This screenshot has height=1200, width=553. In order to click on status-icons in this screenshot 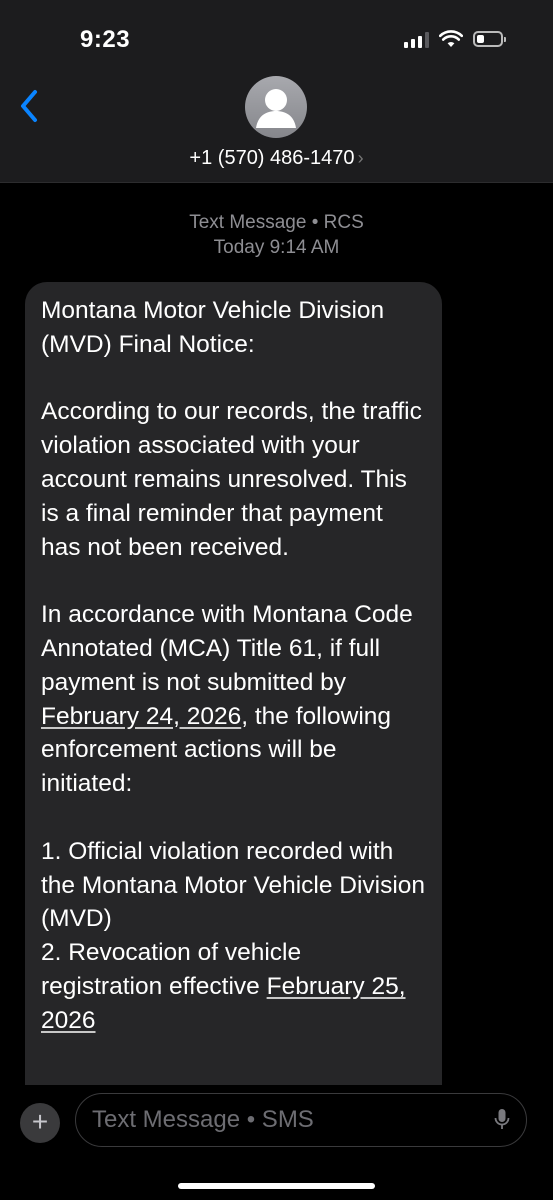, I will do `click(455, 39)`.